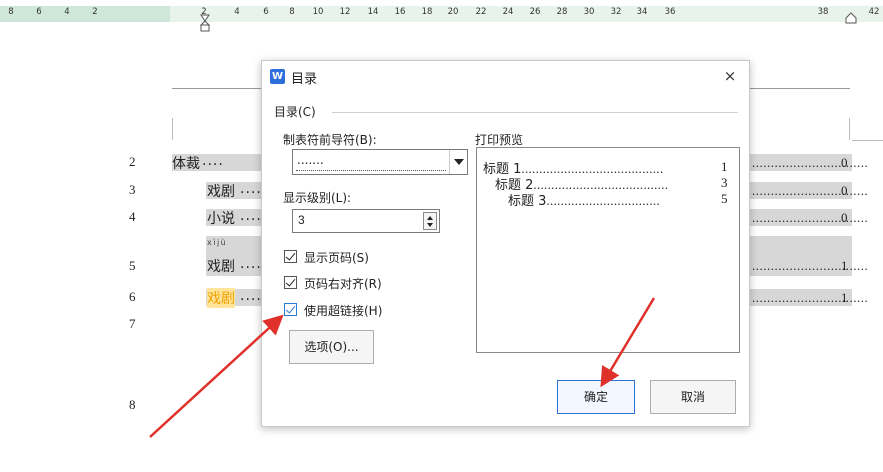 This screenshot has width=883, height=472. I want to click on ruler-tick: 28, so click(562, 12).